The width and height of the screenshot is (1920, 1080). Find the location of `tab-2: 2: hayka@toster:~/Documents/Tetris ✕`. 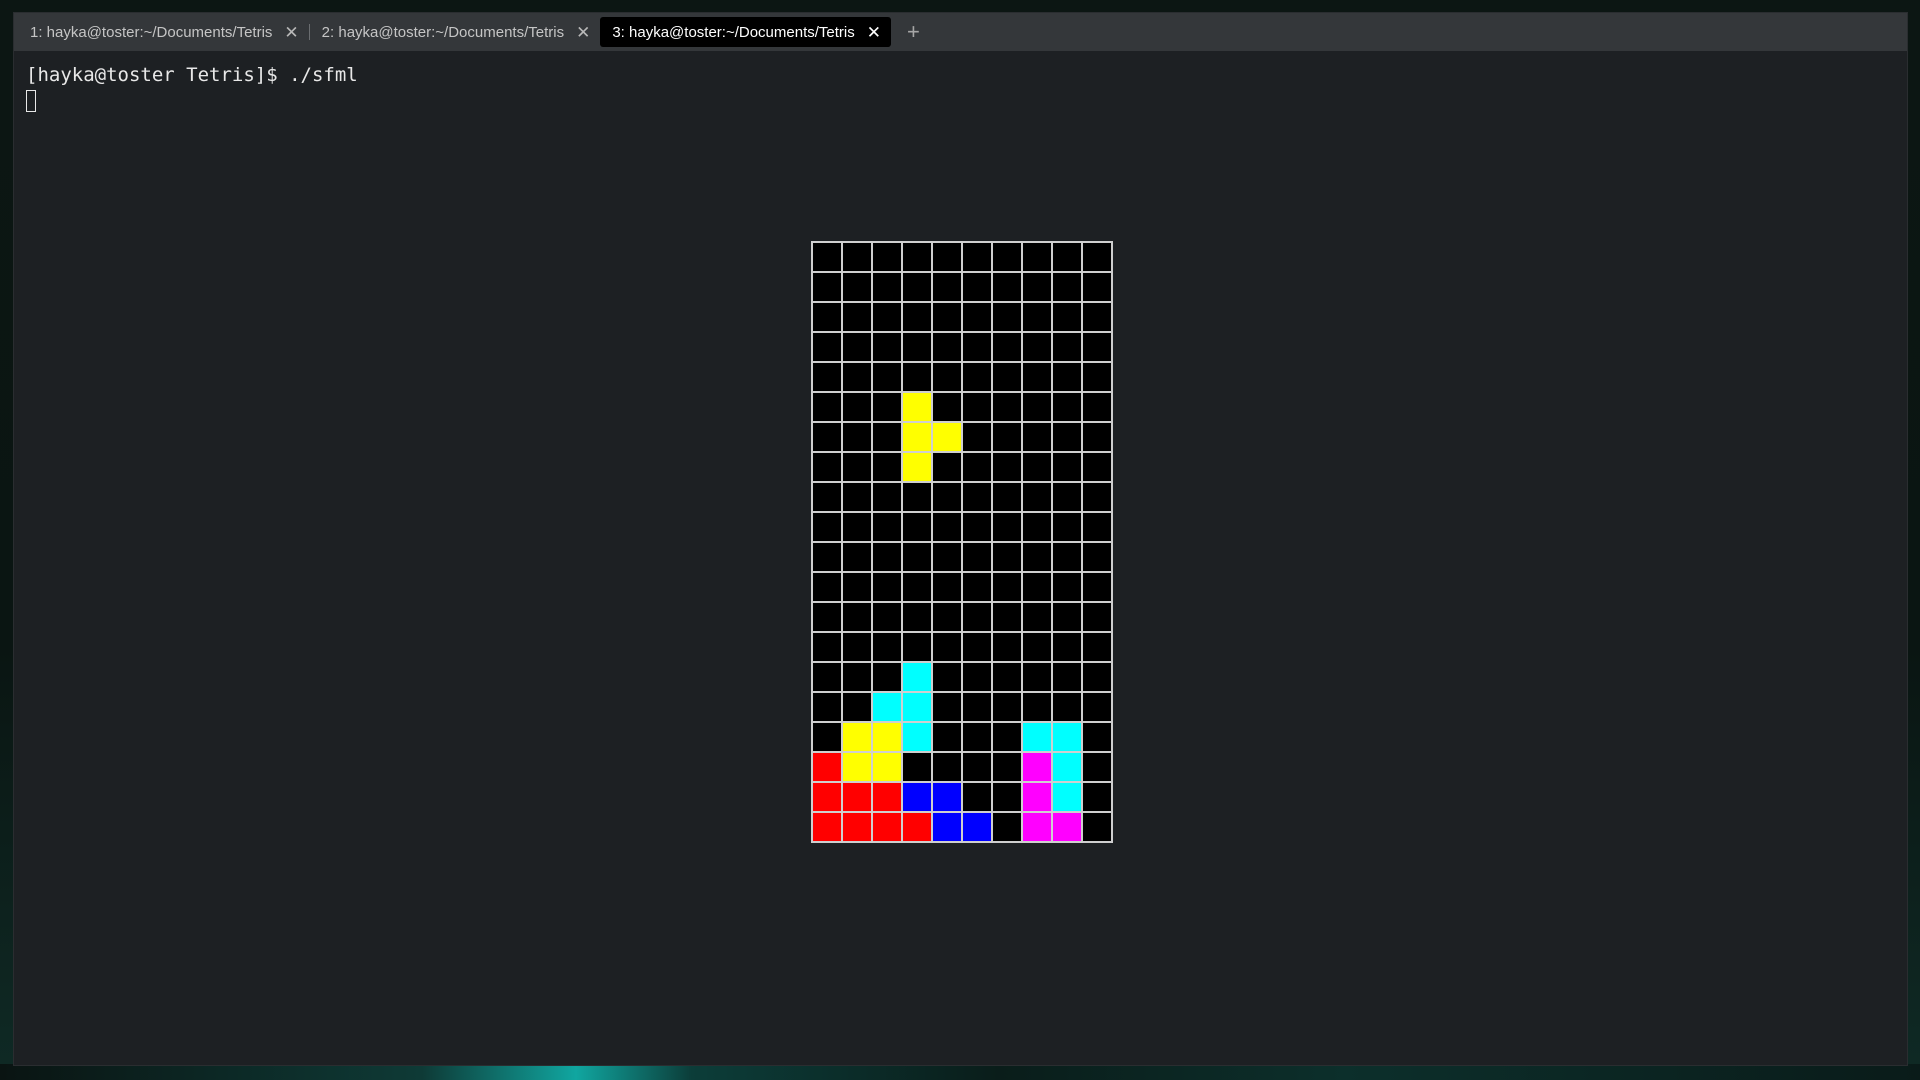

tab-2: 2: hayka@toster:~/Documents/Tetris ✕ is located at coordinates (455, 32).